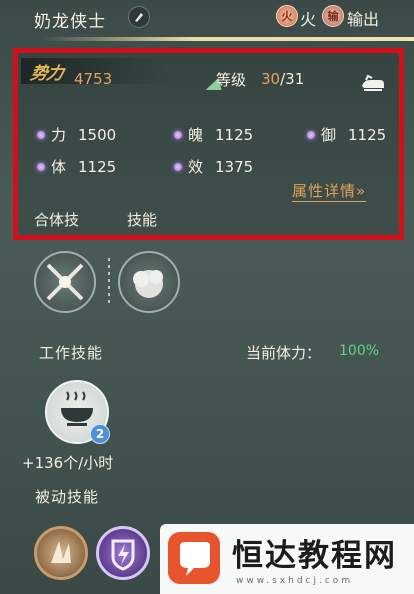 The height and width of the screenshot is (594, 414). Describe the element at coordinates (231, 80) in the screenshot. I see `level-label: 等级` at that location.